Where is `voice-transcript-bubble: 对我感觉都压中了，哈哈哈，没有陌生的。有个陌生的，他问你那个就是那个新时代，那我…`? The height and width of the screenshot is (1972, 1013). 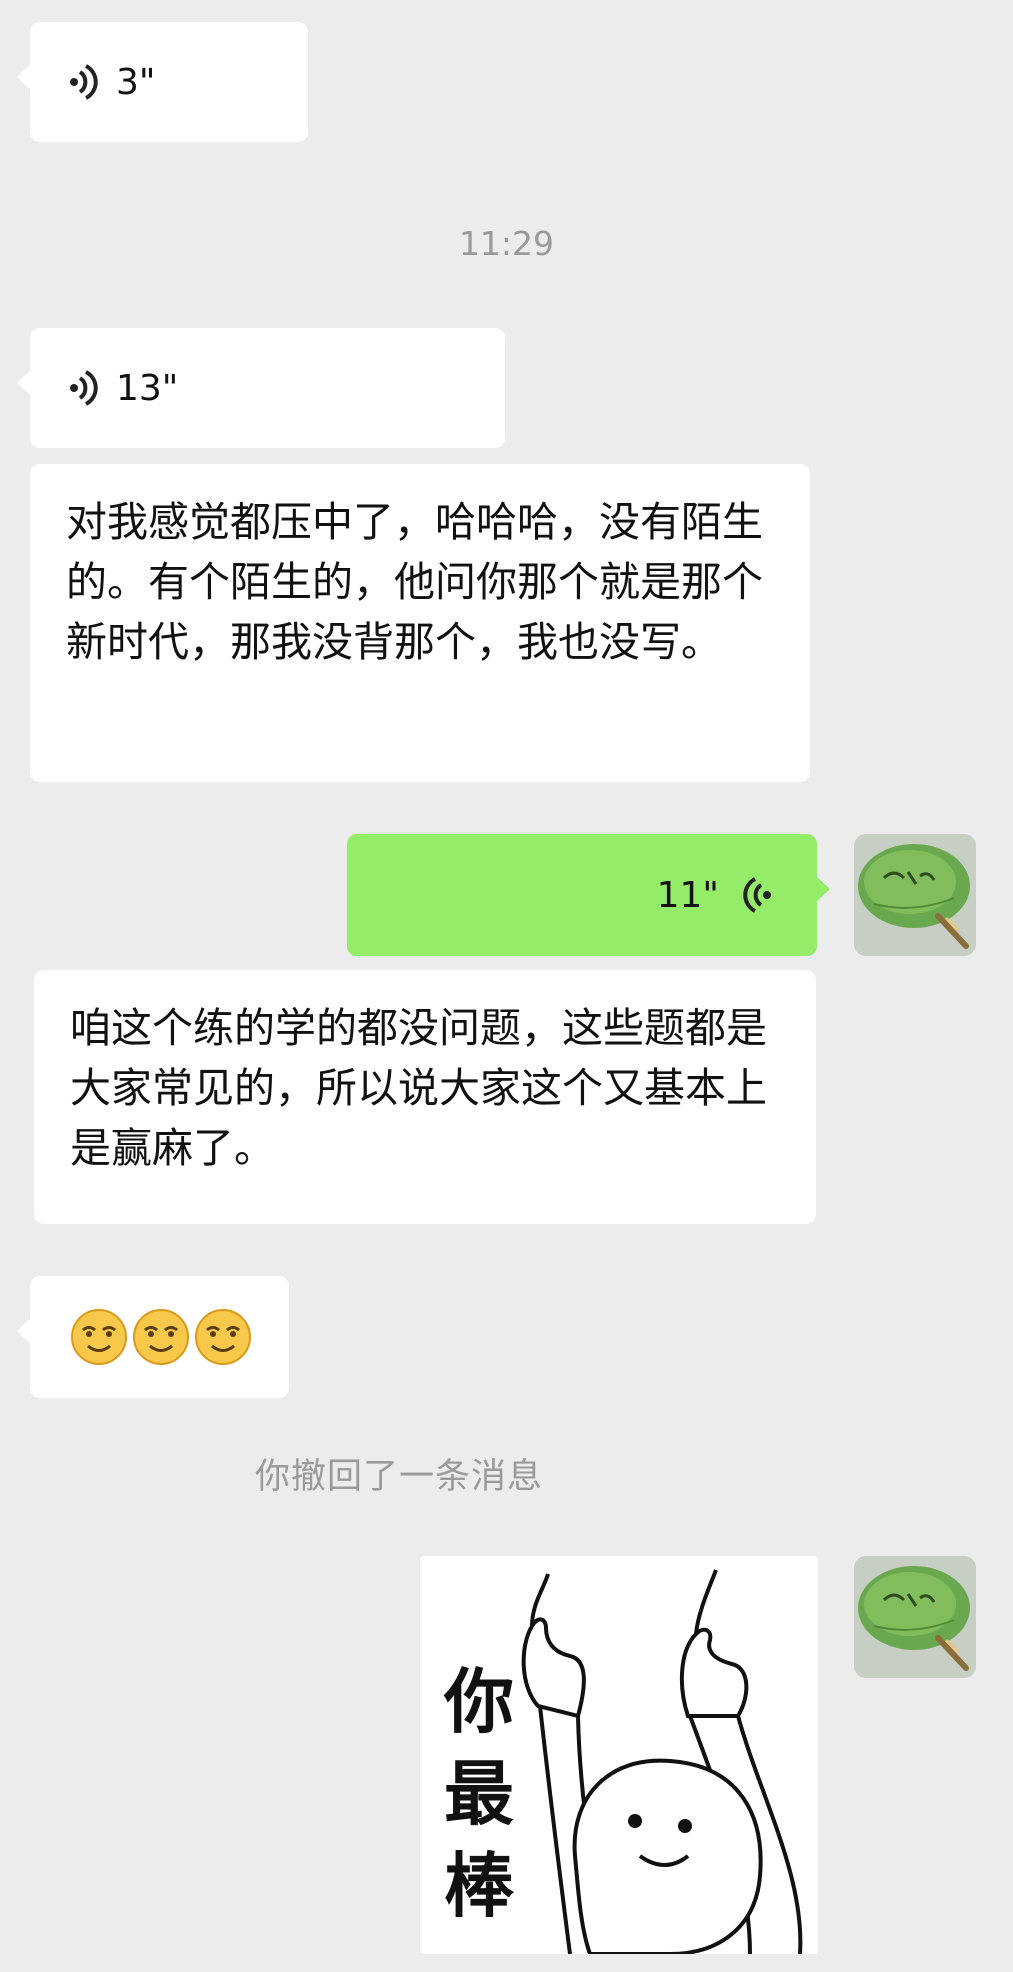 voice-transcript-bubble: 对我感觉都压中了，哈哈哈，没有陌生的。有个陌生的，他问你那个就是那个新时代，那我… is located at coordinates (420, 623).